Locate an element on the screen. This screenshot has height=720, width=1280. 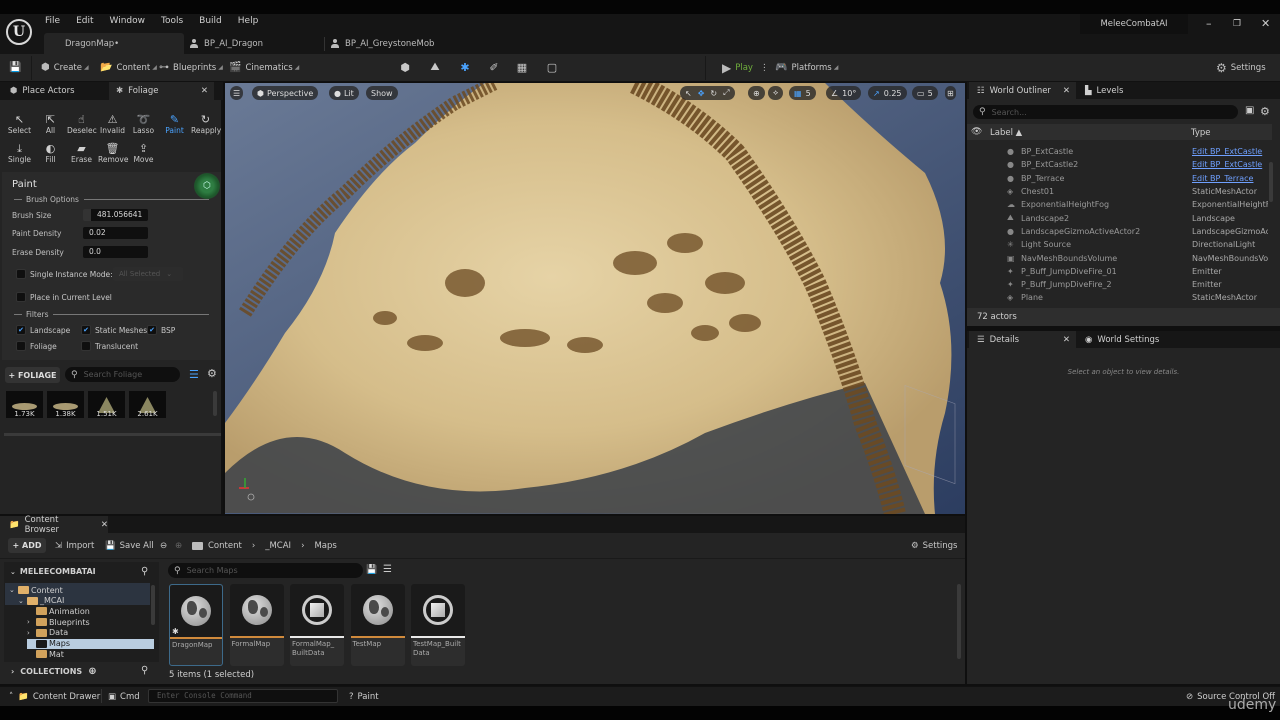
blueprints-button: ⊶ Blueprints ◢ is located at coordinates (191, 67).